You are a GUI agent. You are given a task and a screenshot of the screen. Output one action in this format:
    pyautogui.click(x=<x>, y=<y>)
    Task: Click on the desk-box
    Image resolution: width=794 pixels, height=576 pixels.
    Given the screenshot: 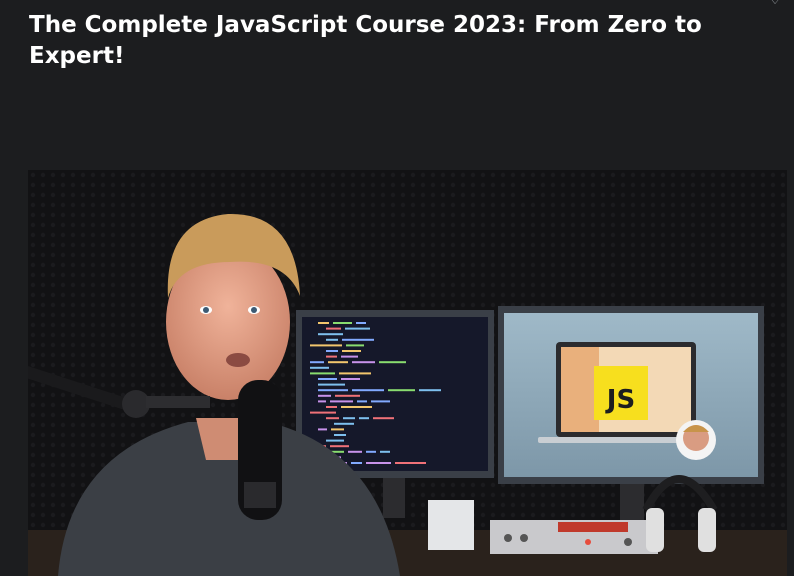 What is the action you would take?
    pyautogui.click(x=451, y=525)
    